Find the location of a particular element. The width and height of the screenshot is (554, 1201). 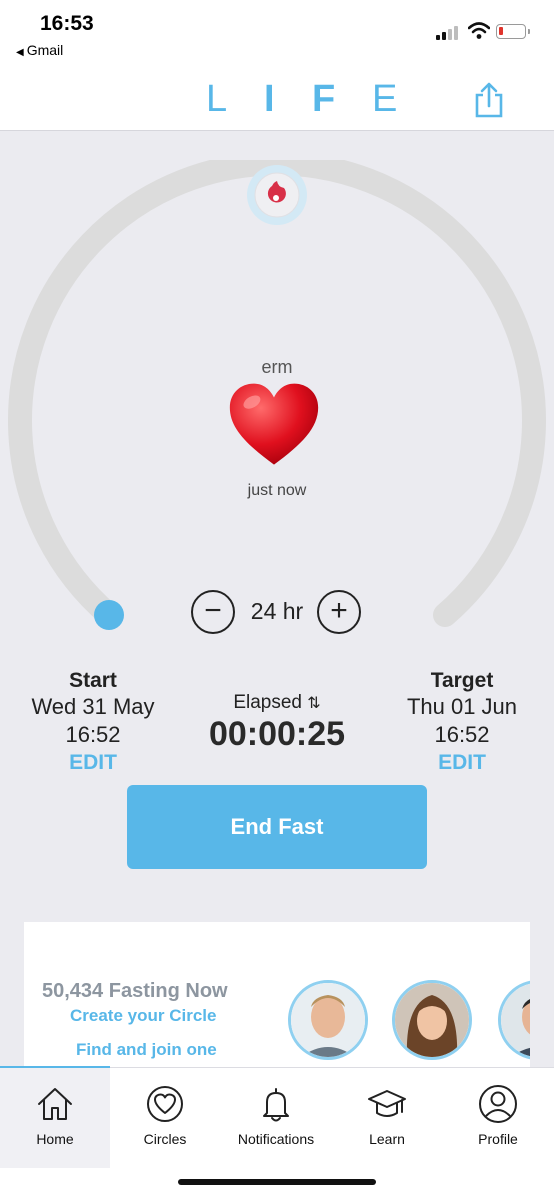

tab-label: Profile is located at coordinates (498, 1139).